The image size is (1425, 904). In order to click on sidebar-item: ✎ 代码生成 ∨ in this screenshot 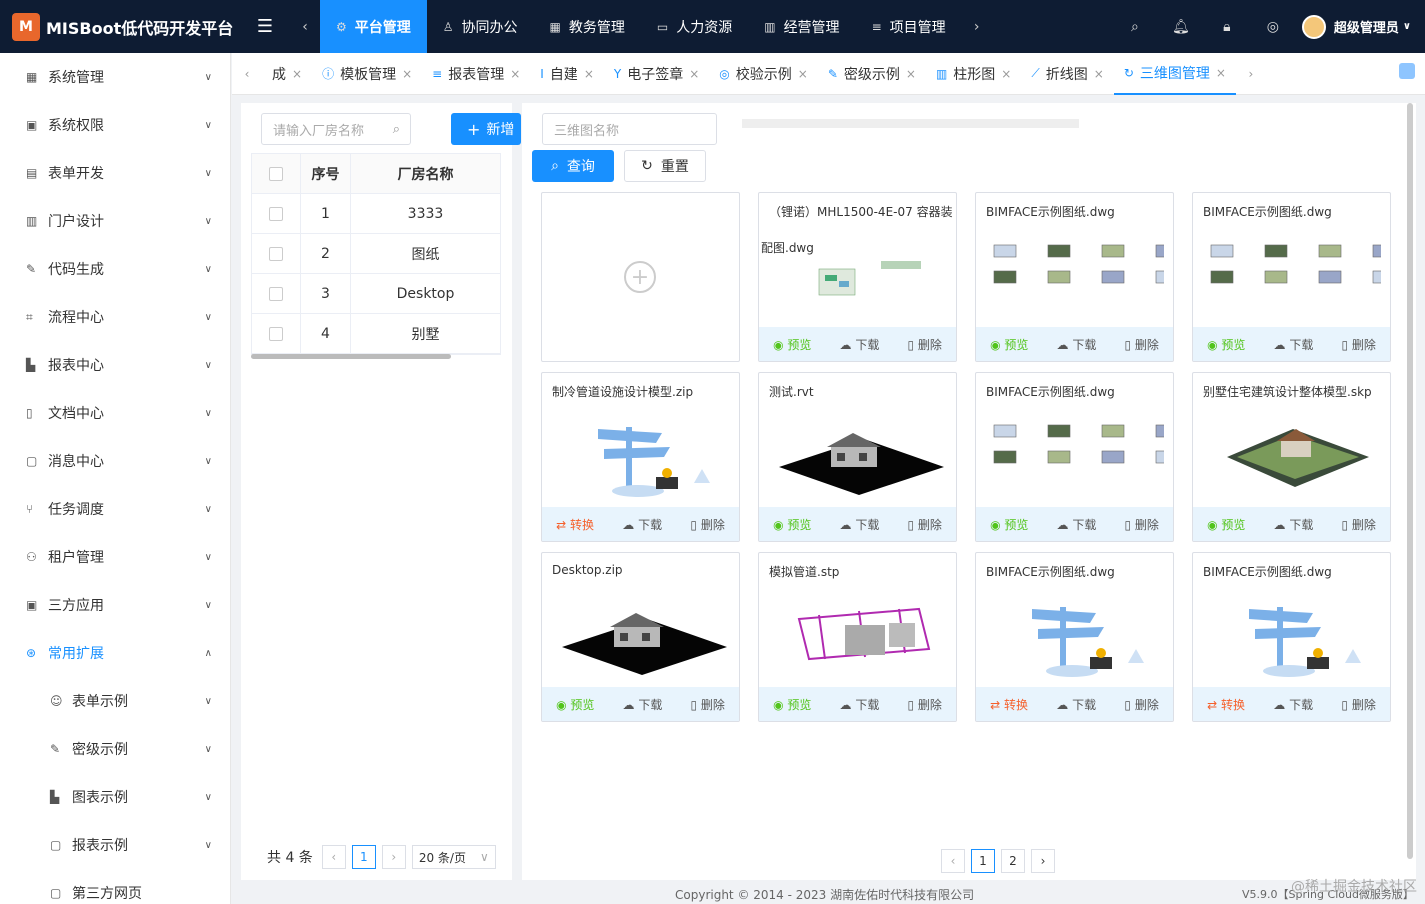, I will do `click(115, 269)`.